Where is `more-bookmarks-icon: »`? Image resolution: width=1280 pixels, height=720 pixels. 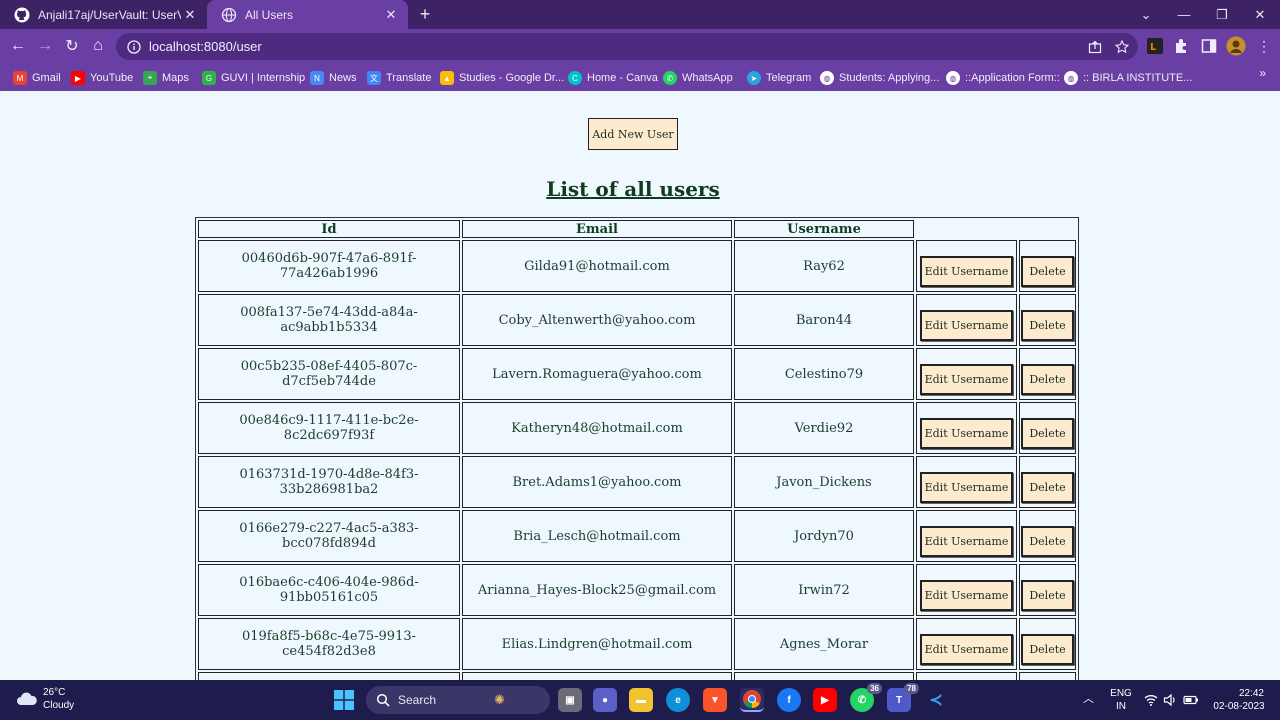
more-bookmarks-icon: » is located at coordinates (1262, 73).